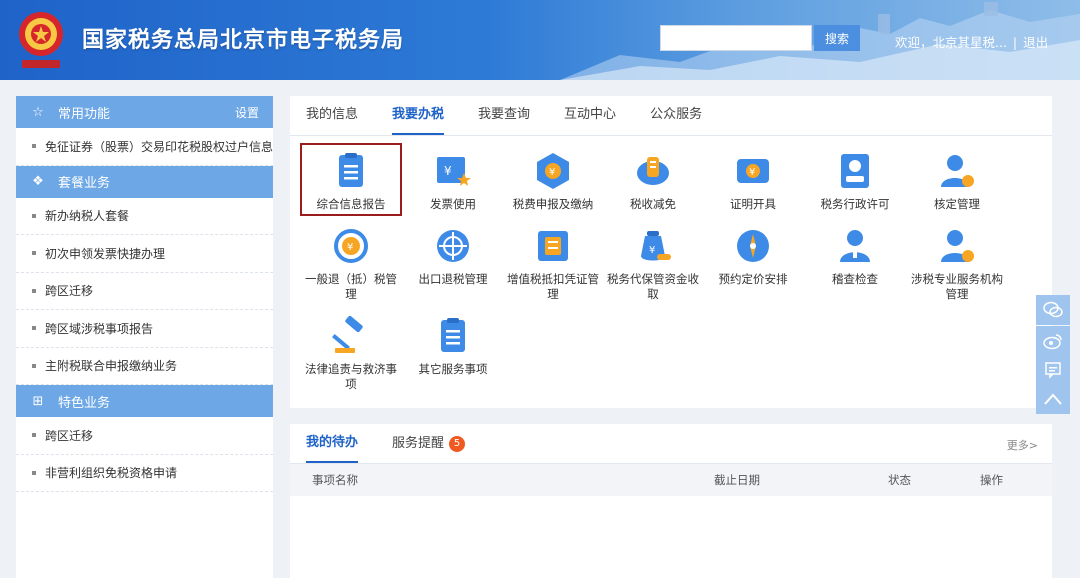 The height and width of the screenshot is (578, 1080). What do you see at coordinates (753, 171) in the screenshot?
I see `certificate-icon: ¥` at bounding box center [753, 171].